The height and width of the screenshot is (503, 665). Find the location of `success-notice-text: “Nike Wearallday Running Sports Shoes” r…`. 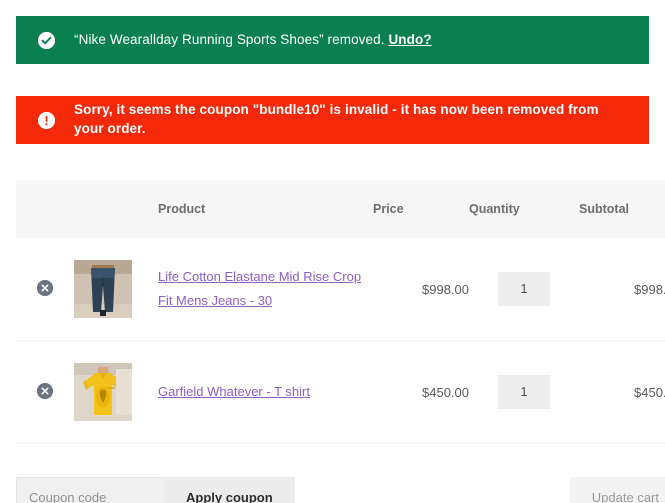

success-notice-text: “Nike Wearallday Running Sports Shoes” r… is located at coordinates (253, 40).